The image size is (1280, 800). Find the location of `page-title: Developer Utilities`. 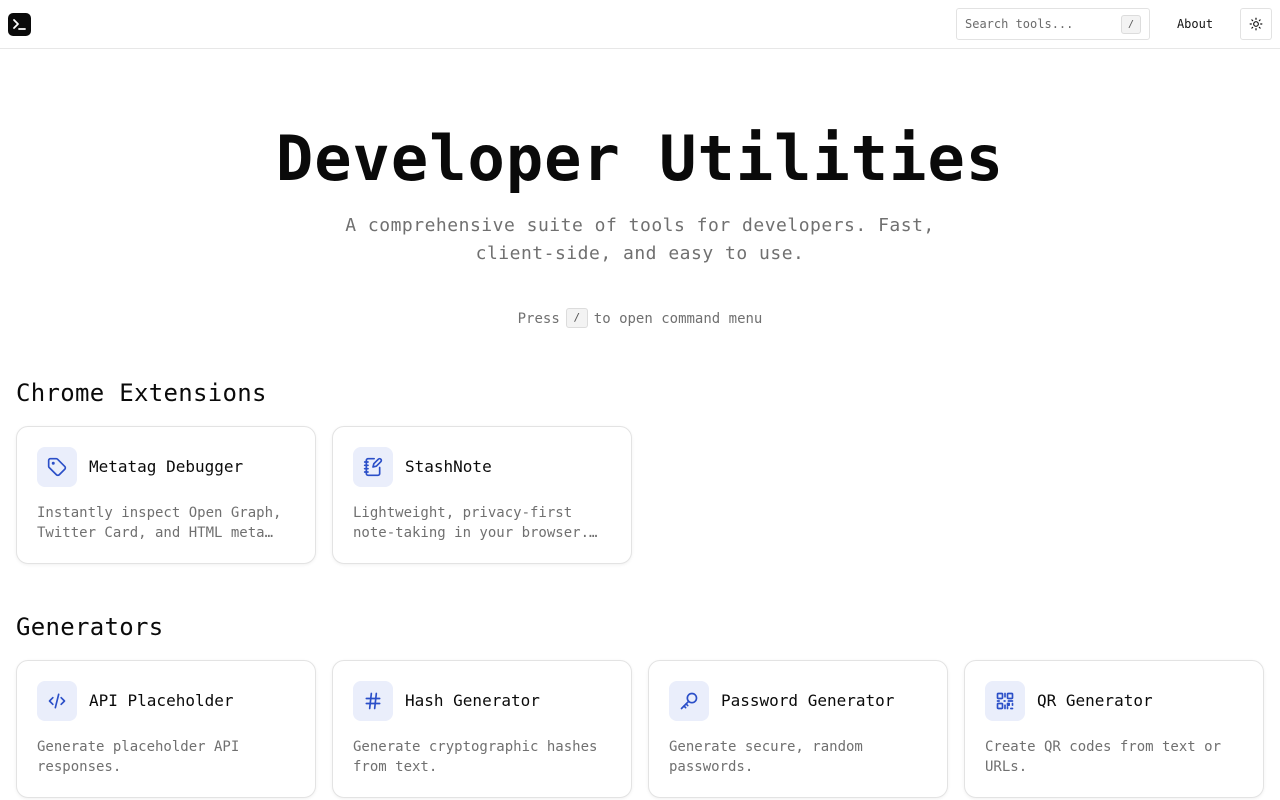

page-title: Developer Utilities is located at coordinates (640, 158).